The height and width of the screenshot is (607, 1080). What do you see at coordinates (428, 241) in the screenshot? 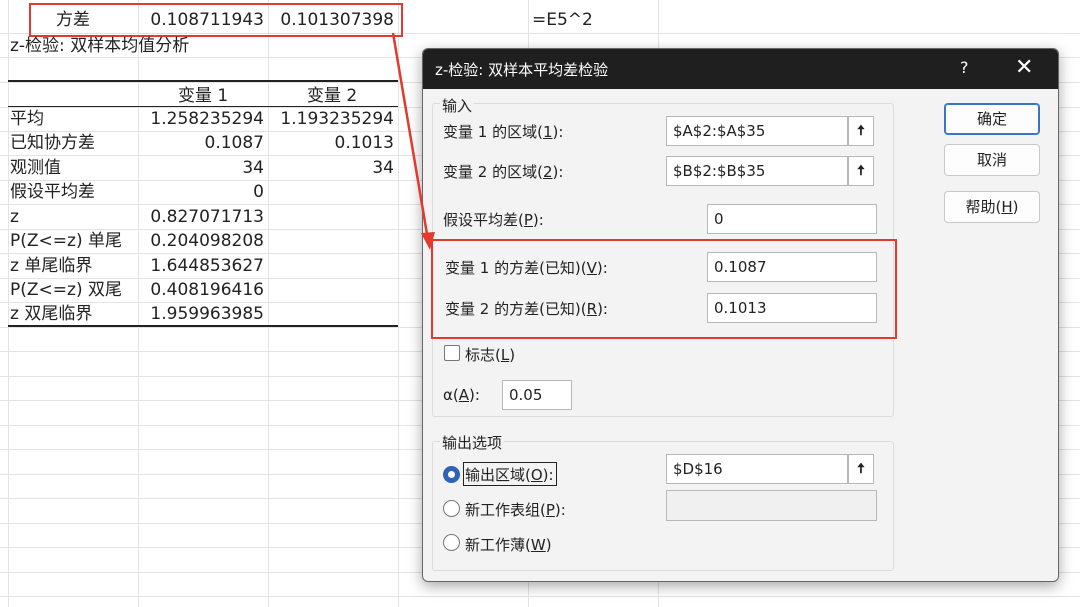
I see `annotation-arrow-head` at bounding box center [428, 241].